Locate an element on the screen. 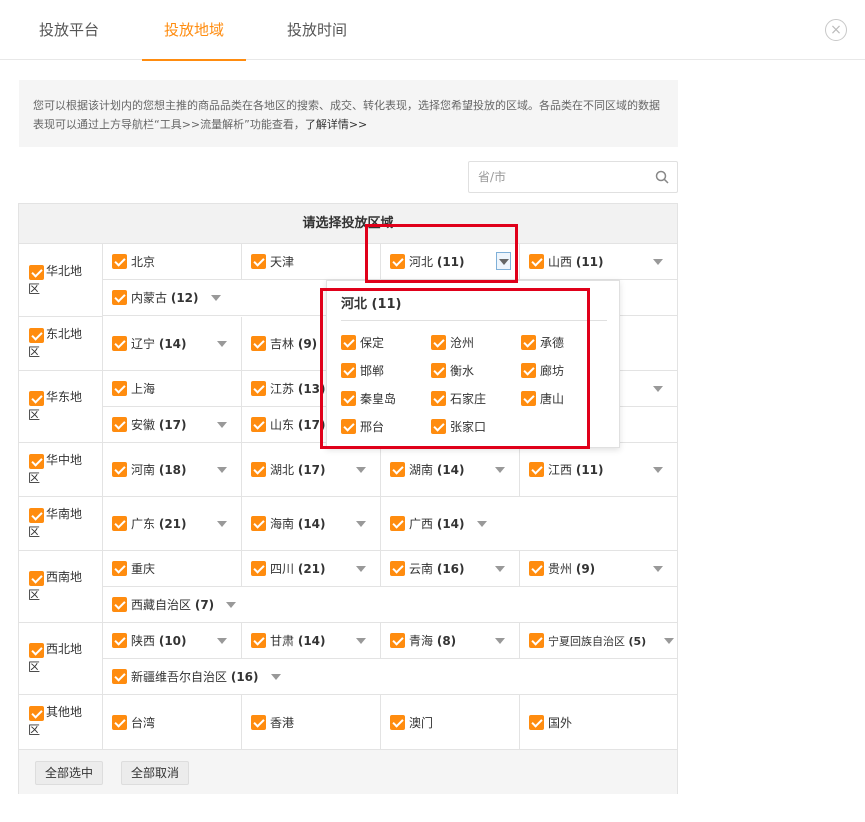 Image resolution: width=865 pixels, height=822 pixels. city-item: 唐山 is located at coordinates (542, 398).